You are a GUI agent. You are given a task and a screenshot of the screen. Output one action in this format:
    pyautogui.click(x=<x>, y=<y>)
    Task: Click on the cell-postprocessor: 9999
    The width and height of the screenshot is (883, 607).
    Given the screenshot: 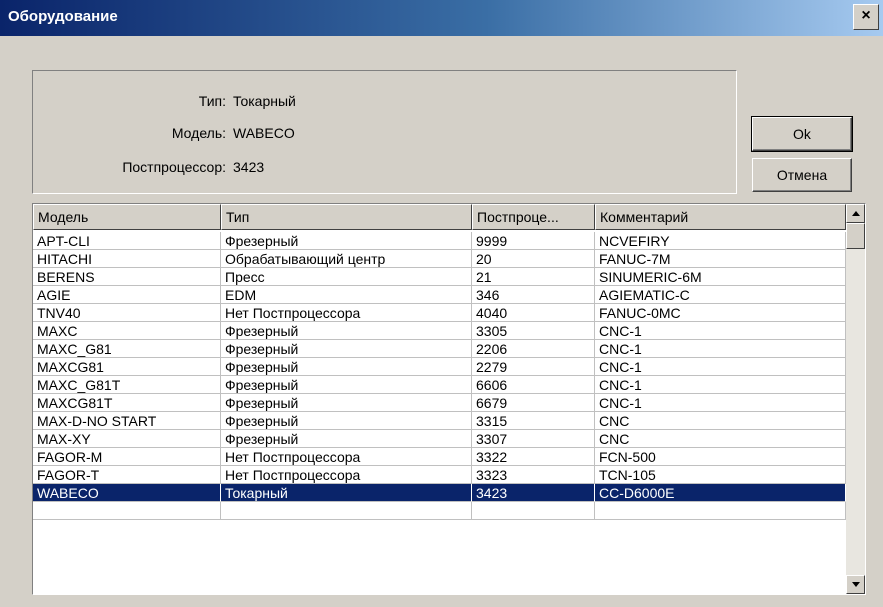 What is the action you would take?
    pyautogui.click(x=533, y=241)
    